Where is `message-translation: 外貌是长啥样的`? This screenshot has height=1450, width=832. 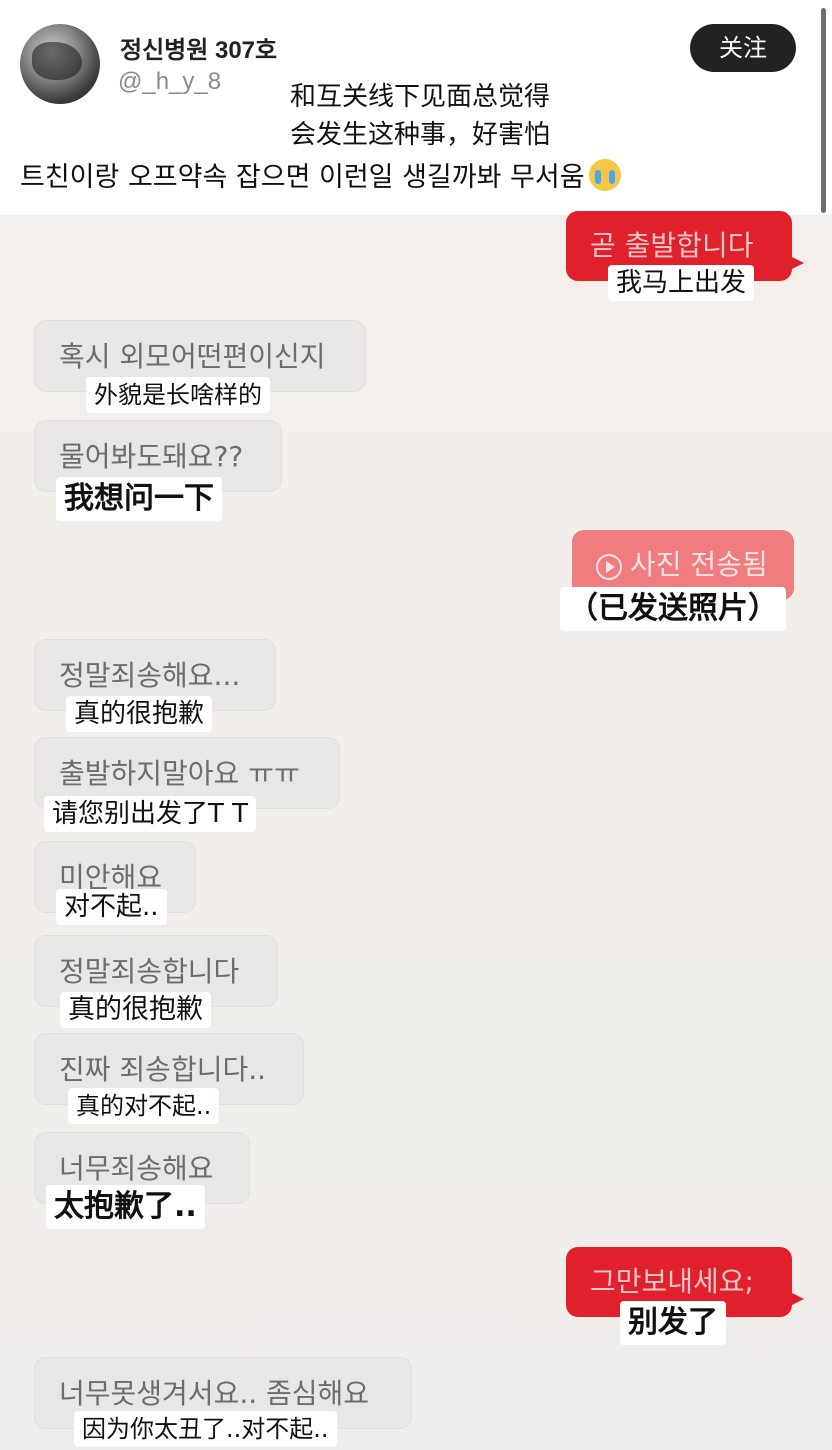
message-translation: 外貌是长啥样的 is located at coordinates (178, 395).